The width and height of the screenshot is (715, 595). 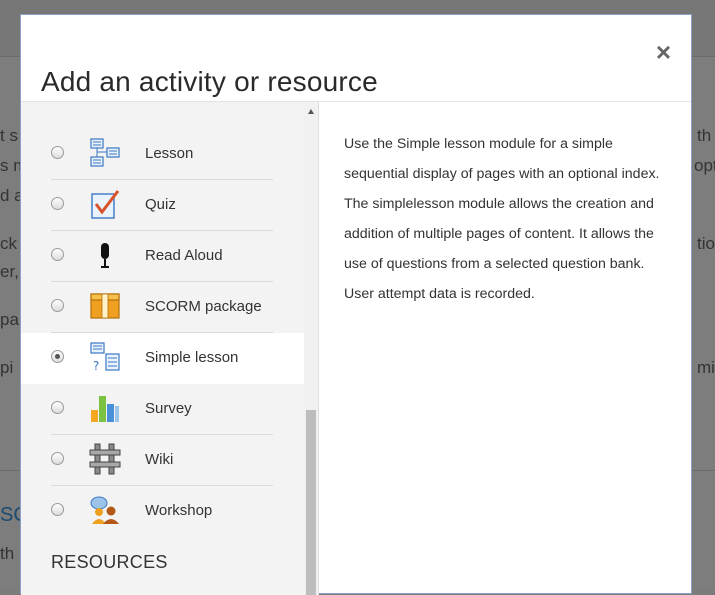 I want to click on background-text: pa, so click(x=9, y=319).